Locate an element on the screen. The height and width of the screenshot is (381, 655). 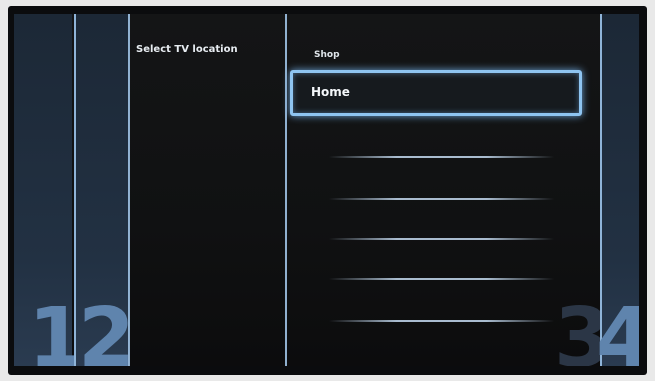
option-home-label: Home is located at coordinates (330, 92).